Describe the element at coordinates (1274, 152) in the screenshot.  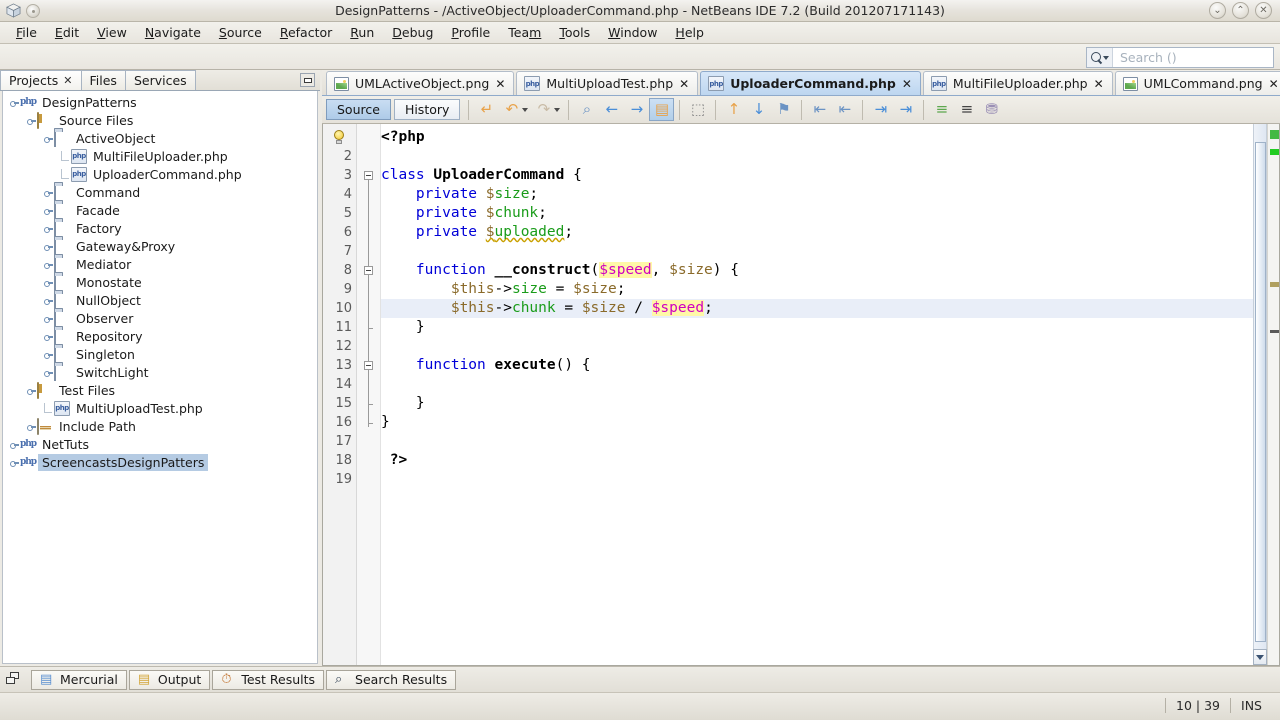
I see `occurrence-mark` at that location.